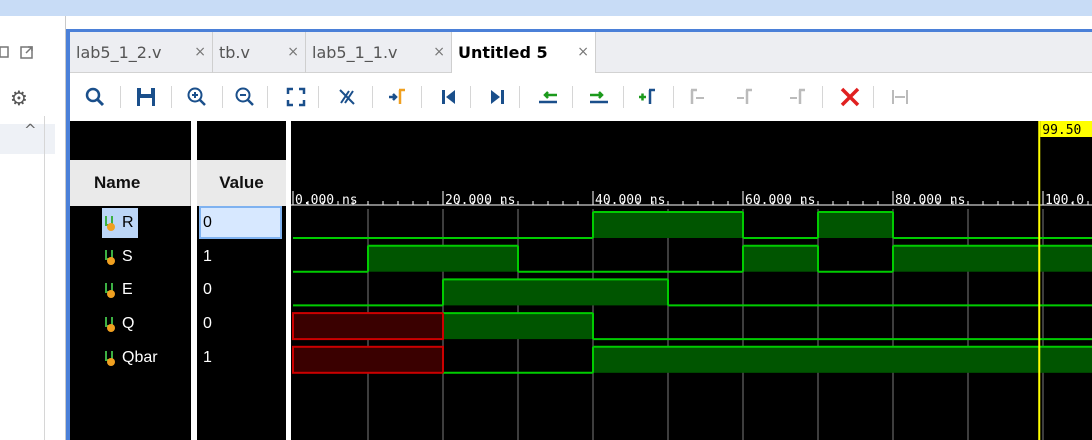 The image size is (1092, 440). I want to click on add-marker-icon, so click(647, 97).